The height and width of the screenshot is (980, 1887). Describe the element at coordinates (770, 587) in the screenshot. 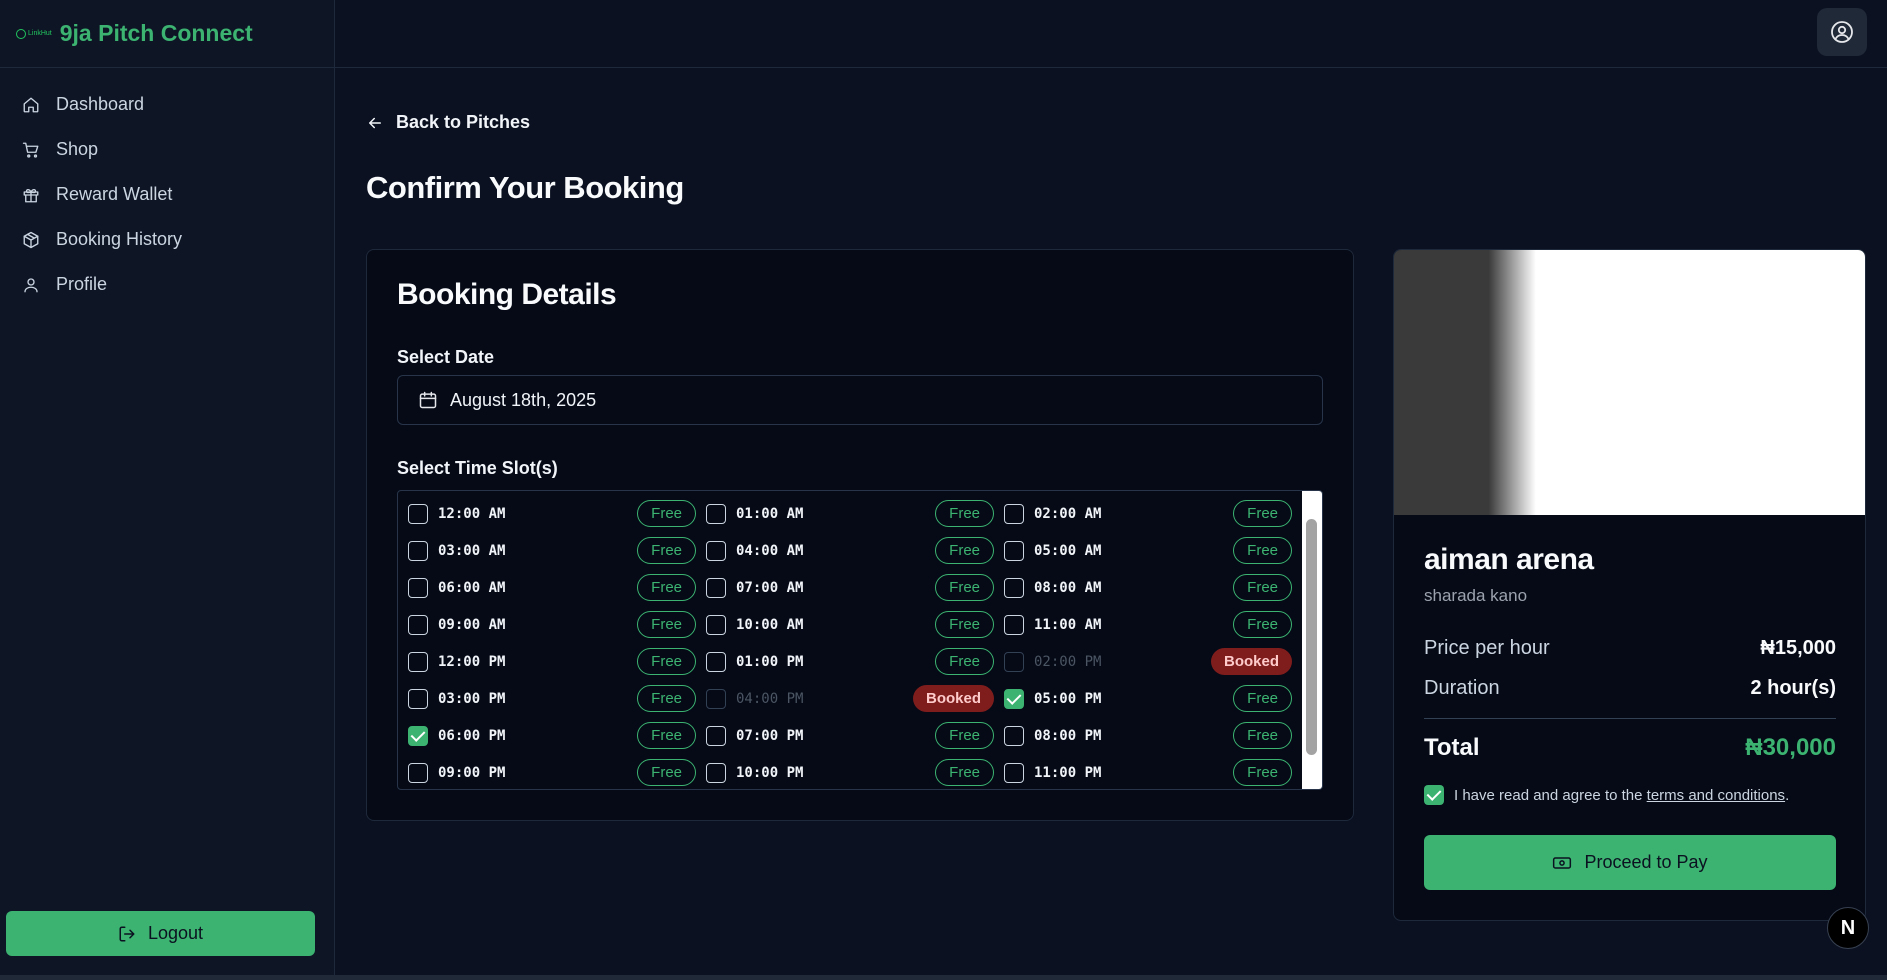

I see `time-slot-label: 07:00 AM` at that location.